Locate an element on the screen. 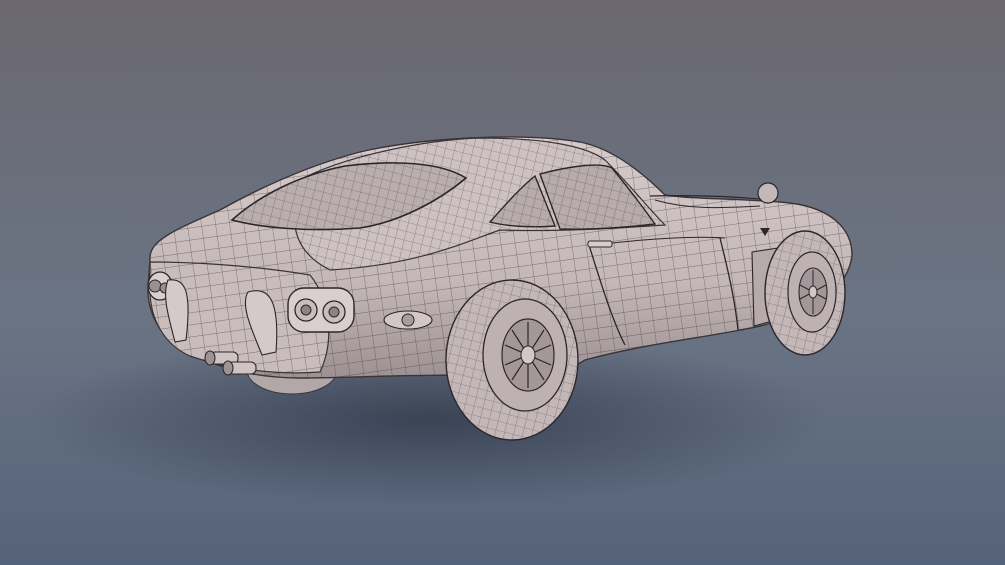  taillight-right is located at coordinates (321, 310).